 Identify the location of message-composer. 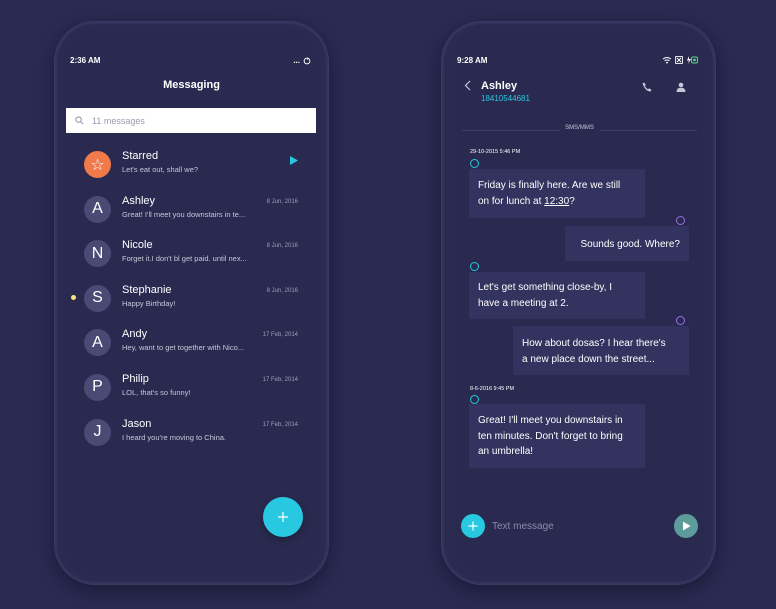
(578, 526).